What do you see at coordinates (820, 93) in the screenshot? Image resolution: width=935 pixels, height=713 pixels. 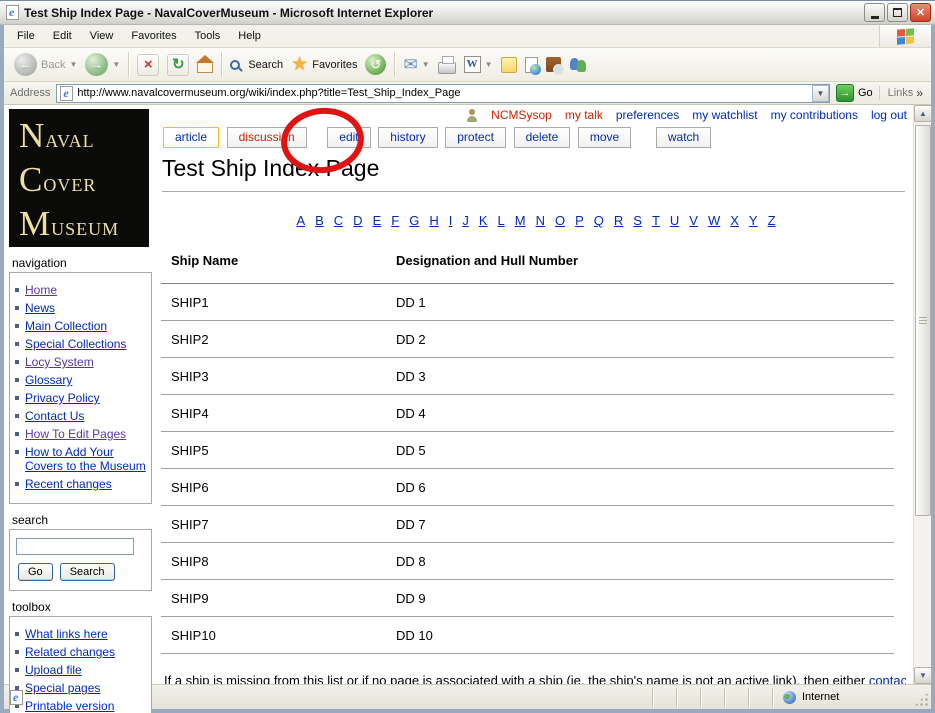 I see `address-dropdown-button: ▼` at bounding box center [820, 93].